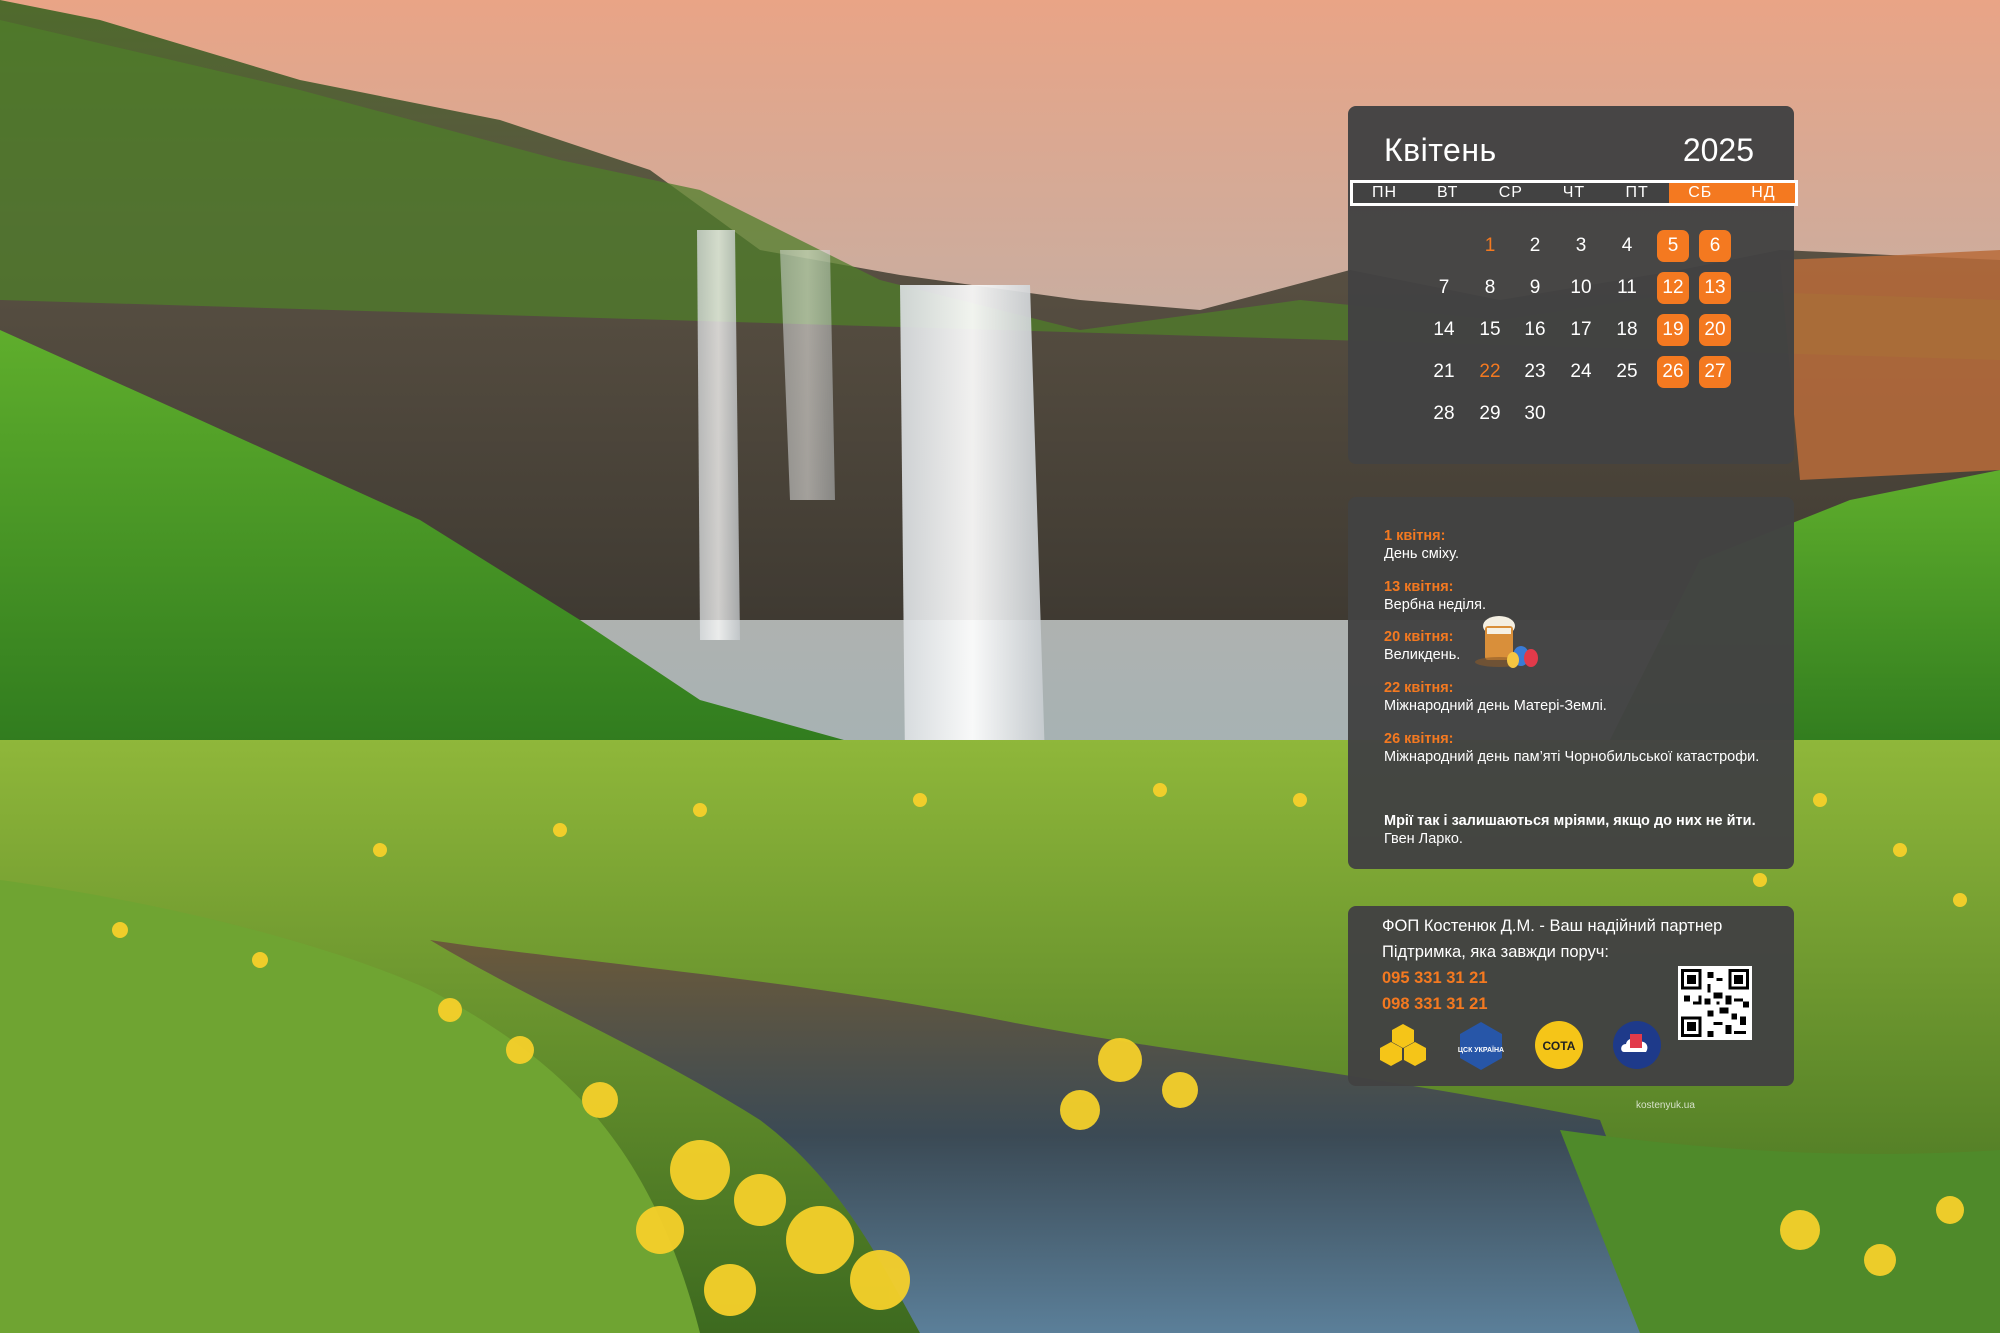 The image size is (2000, 1333). I want to click on weekday-label: ВТ, so click(1448, 192).